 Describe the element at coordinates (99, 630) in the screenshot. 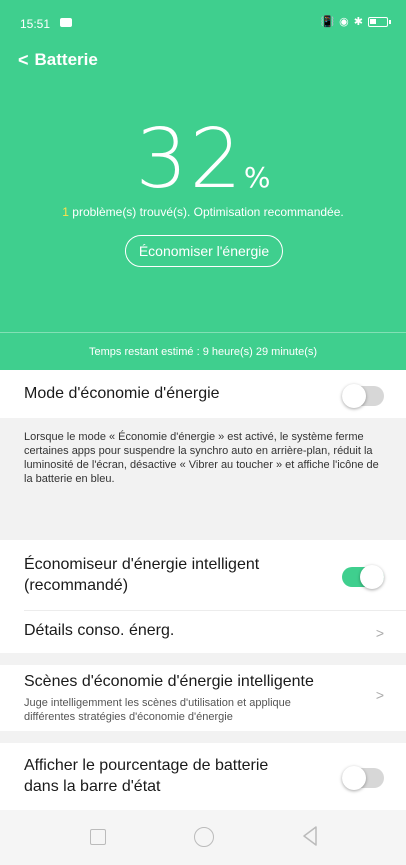

I see `consumption-details-label: Détails conso. énerg.` at that location.